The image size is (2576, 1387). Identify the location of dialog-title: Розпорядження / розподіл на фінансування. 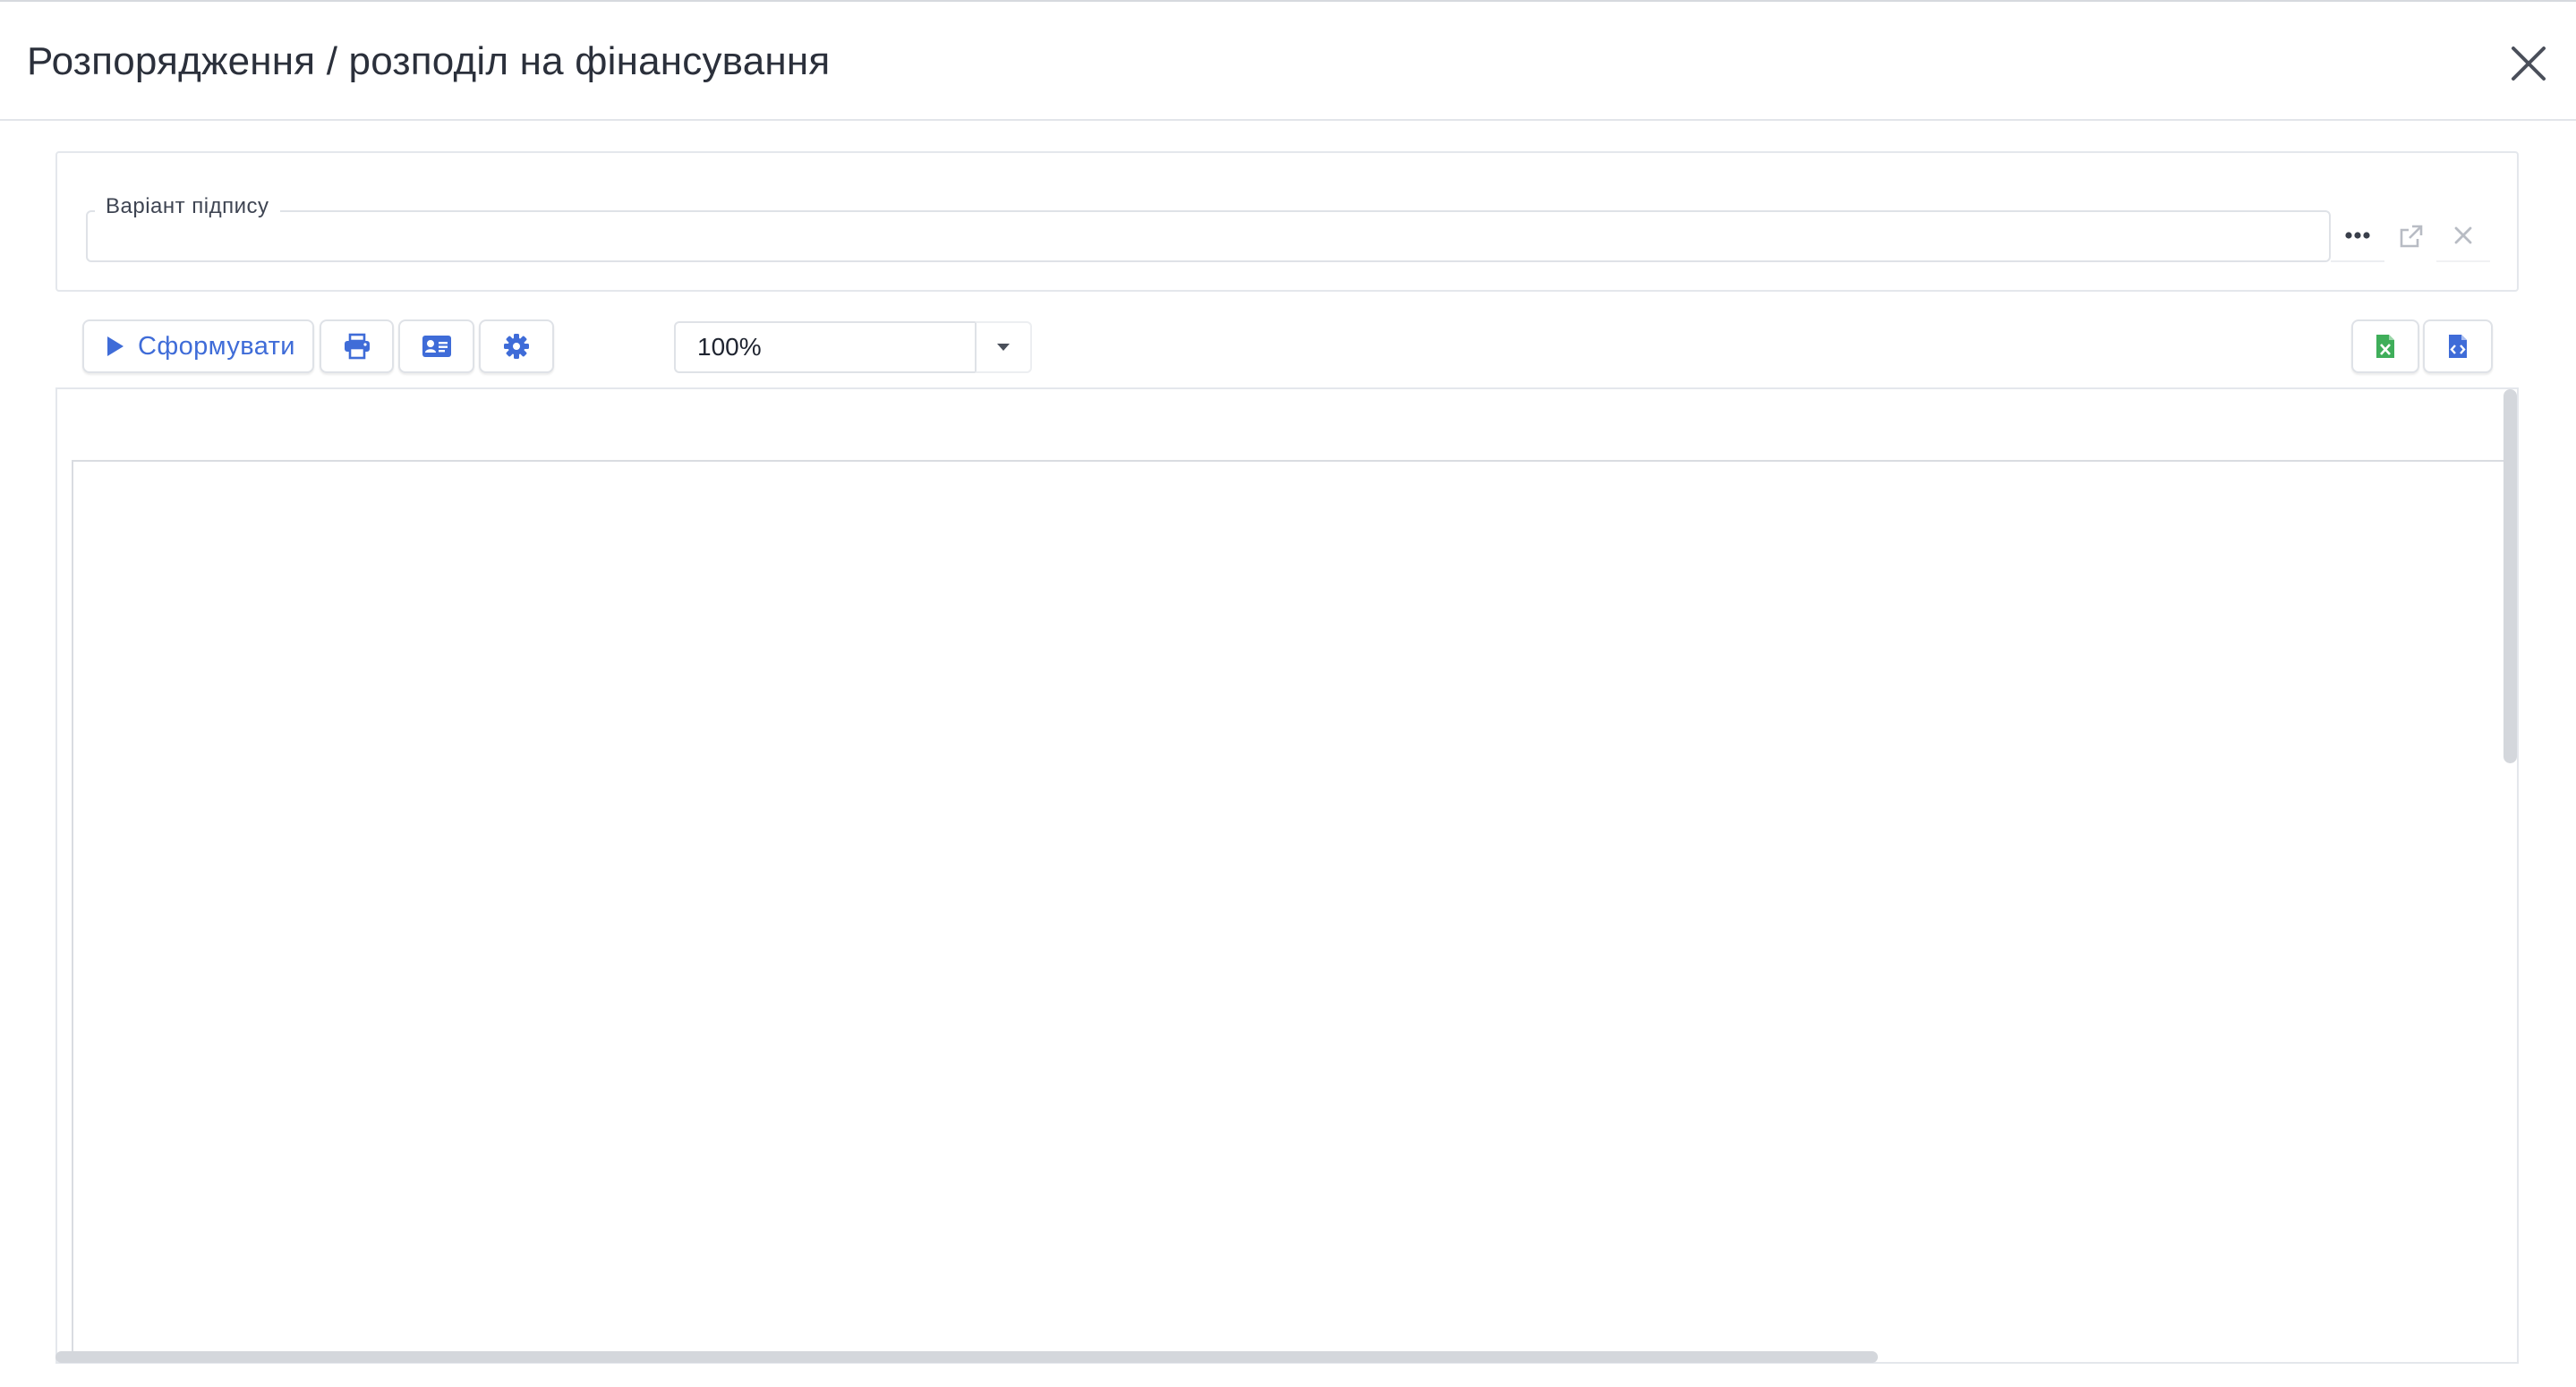
(429, 61).